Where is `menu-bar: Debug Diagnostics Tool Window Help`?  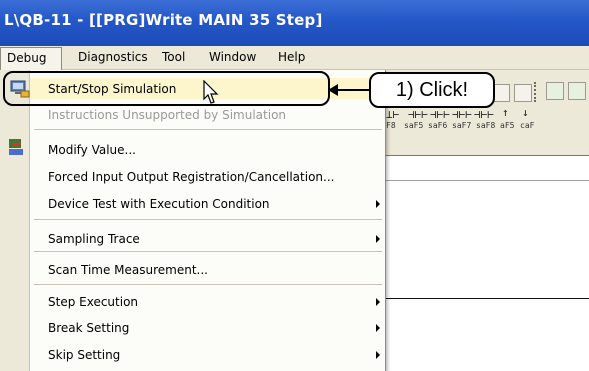 menu-bar: Debug Diagnostics Tool Window Help is located at coordinates (294, 58).